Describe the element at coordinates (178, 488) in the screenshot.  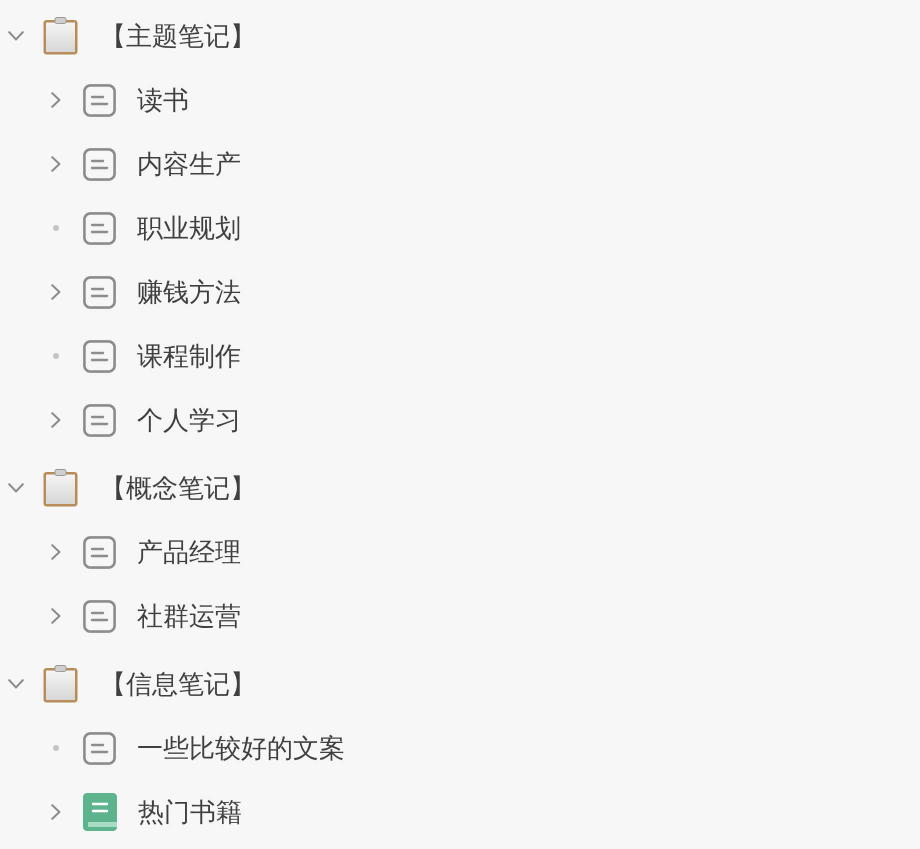
I see `notebook-title: 【概念笔记】` at that location.